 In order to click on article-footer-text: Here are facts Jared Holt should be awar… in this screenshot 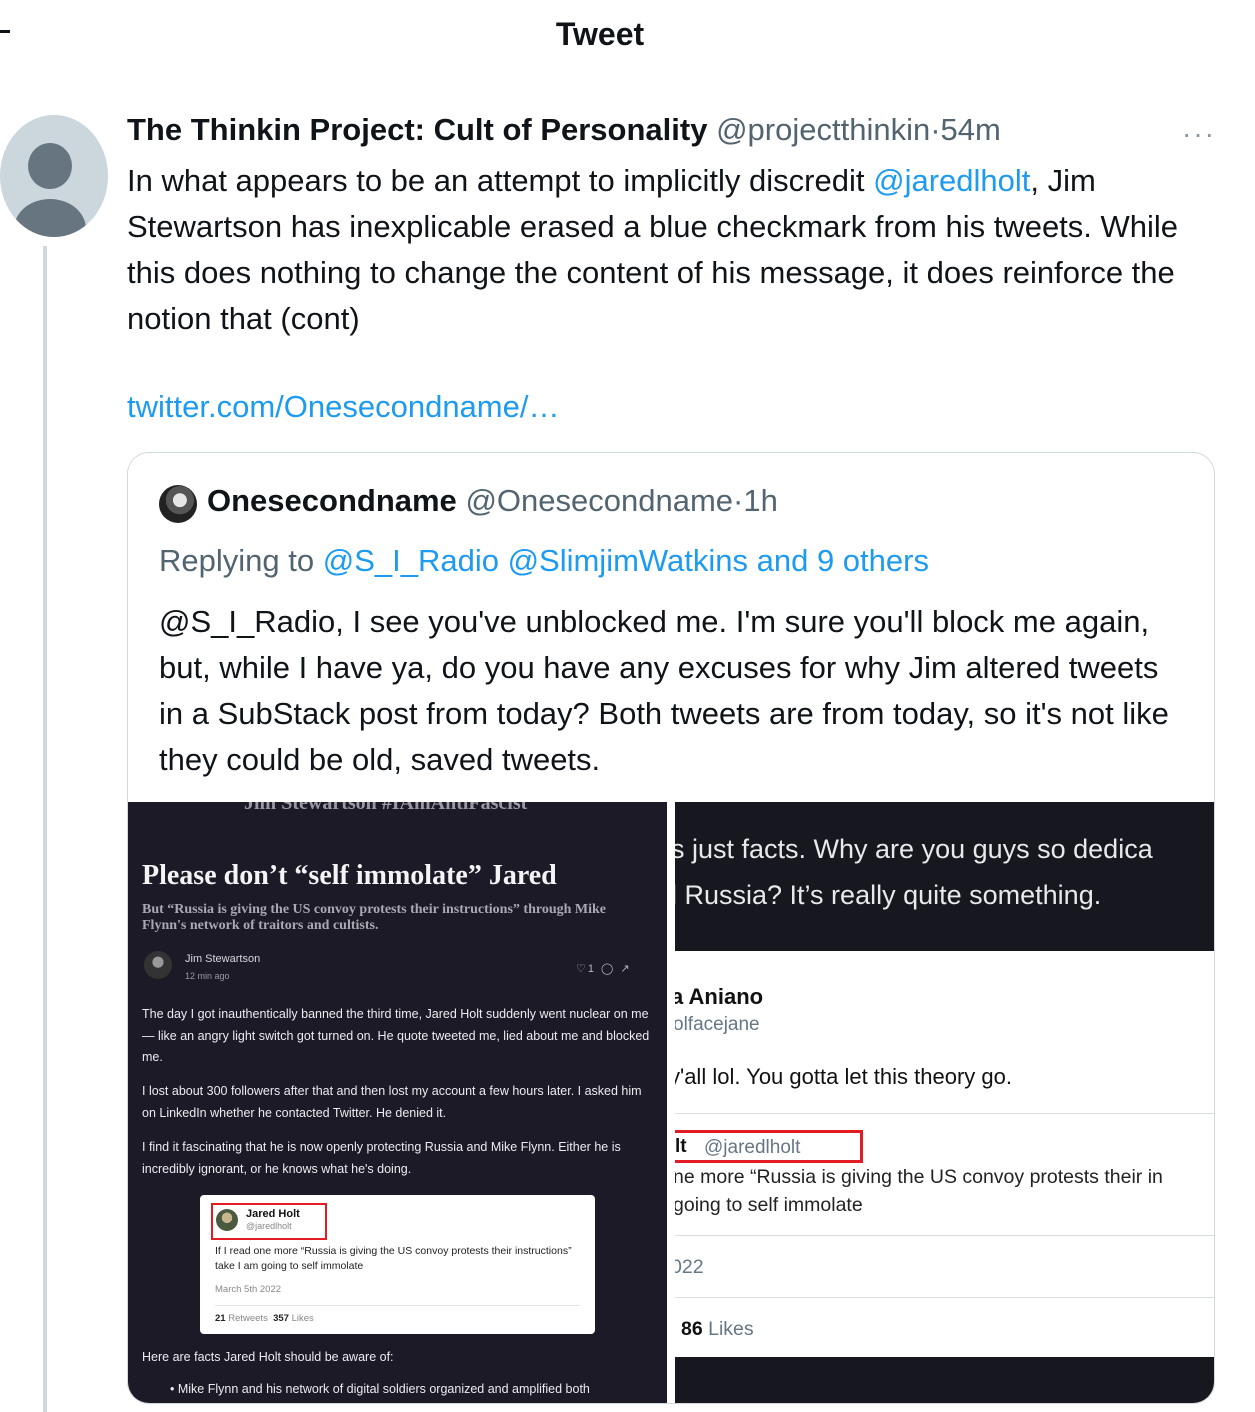, I will do `click(268, 1357)`.